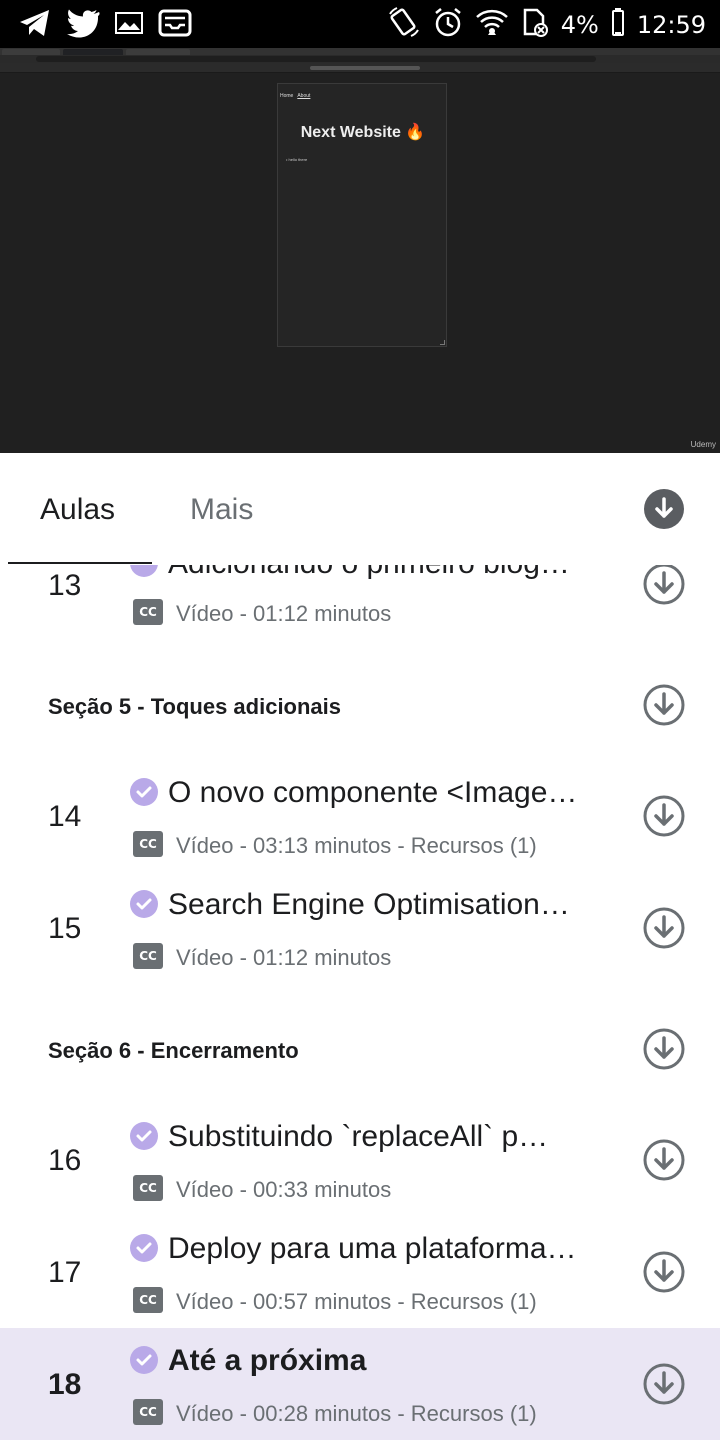 This screenshot has height=1440, width=720. Describe the element at coordinates (360, 24) in the screenshot. I see `status-bar: 4% 12:59` at that location.